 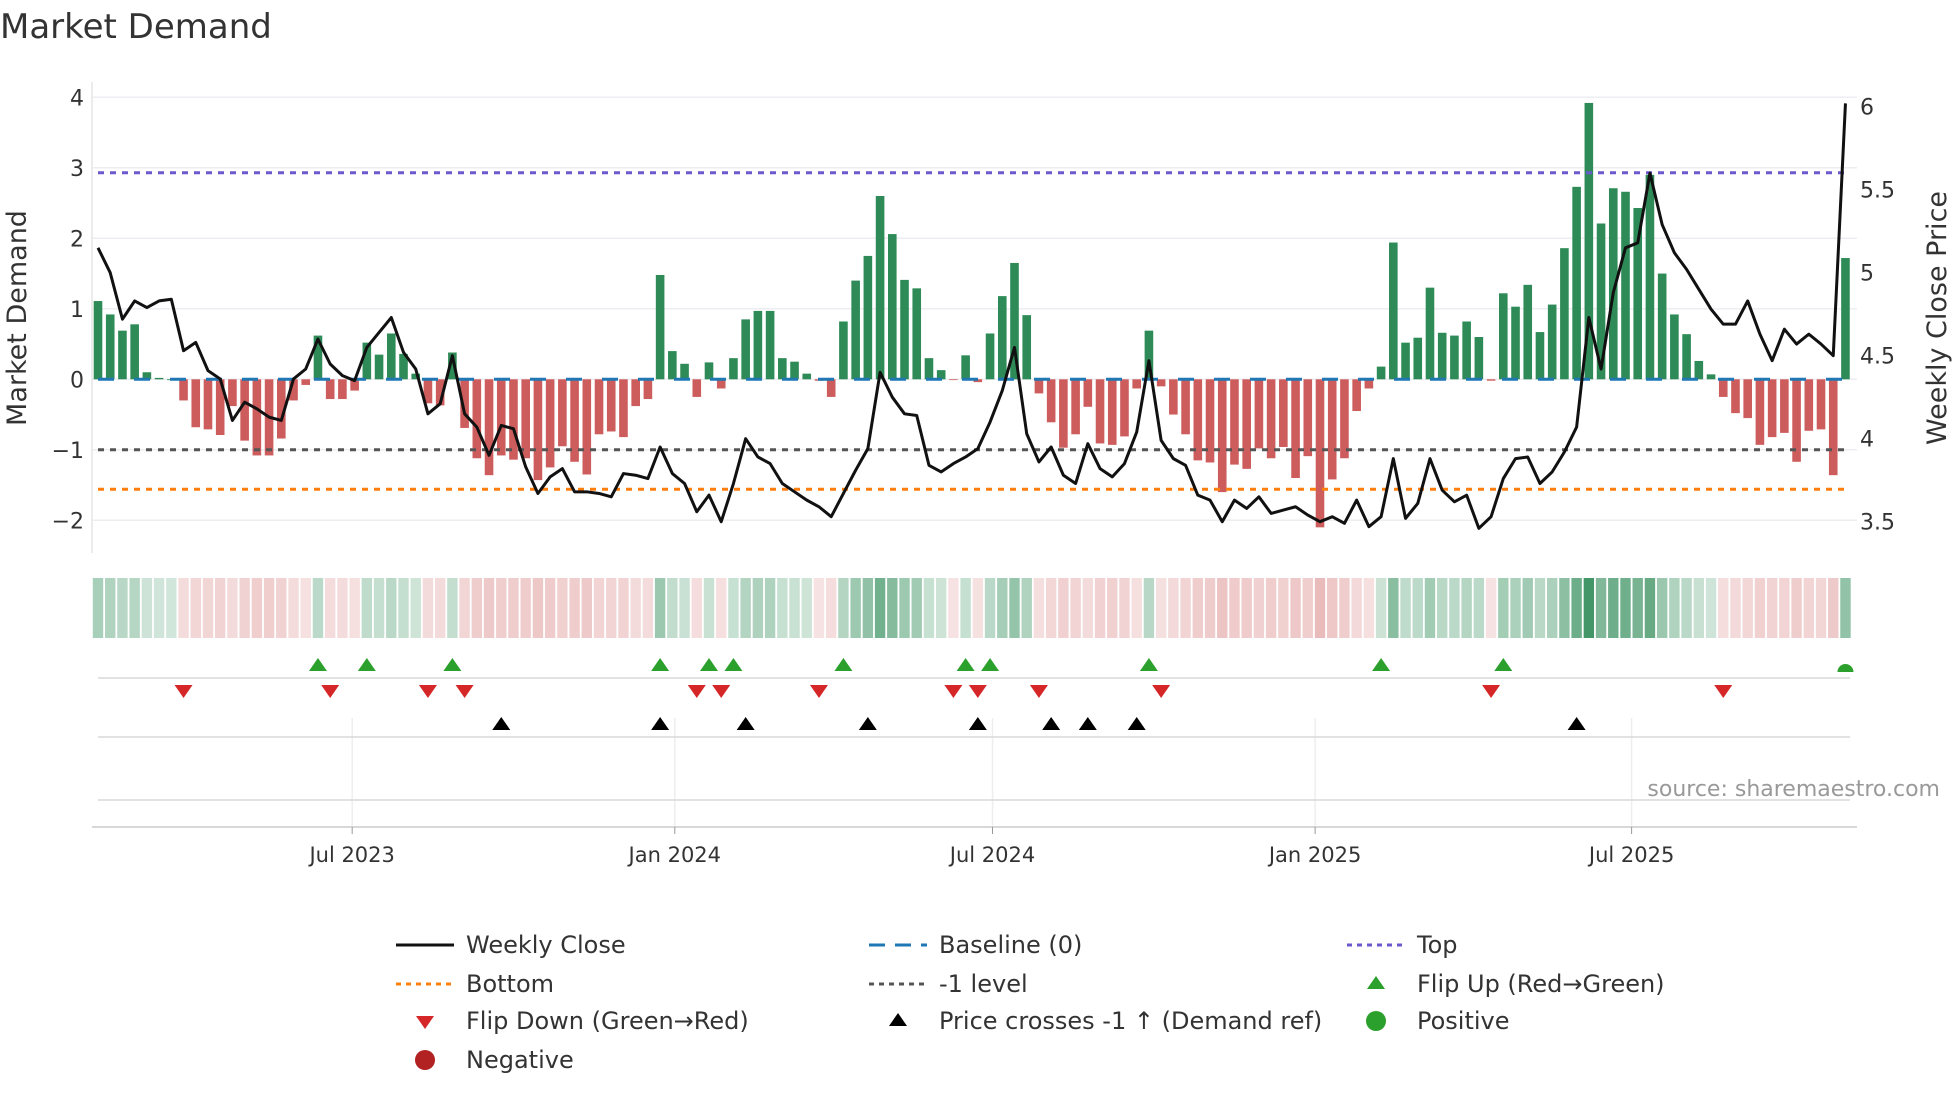 What do you see at coordinates (77, 98) in the screenshot?
I see `y-tick-label: 4` at bounding box center [77, 98].